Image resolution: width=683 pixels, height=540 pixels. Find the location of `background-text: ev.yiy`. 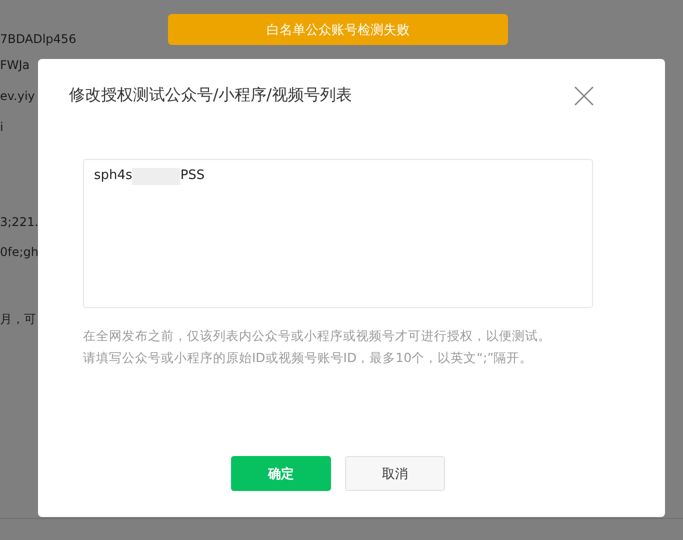

background-text: ev.yiy is located at coordinates (17, 96).